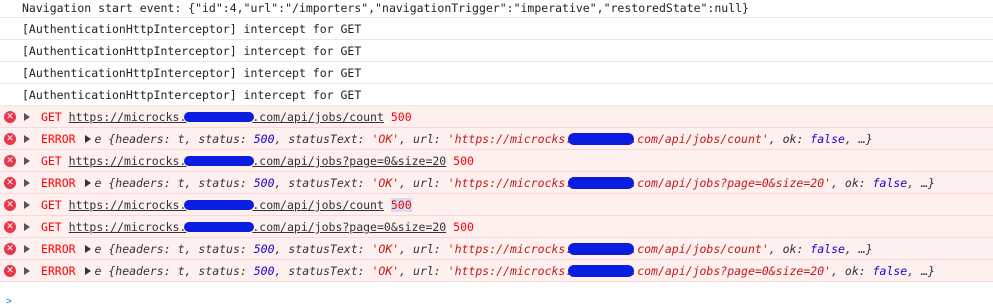  What do you see at coordinates (318, 205) in the screenshot?
I see `url-suffix: .com/api/jobs/count` at bounding box center [318, 205].